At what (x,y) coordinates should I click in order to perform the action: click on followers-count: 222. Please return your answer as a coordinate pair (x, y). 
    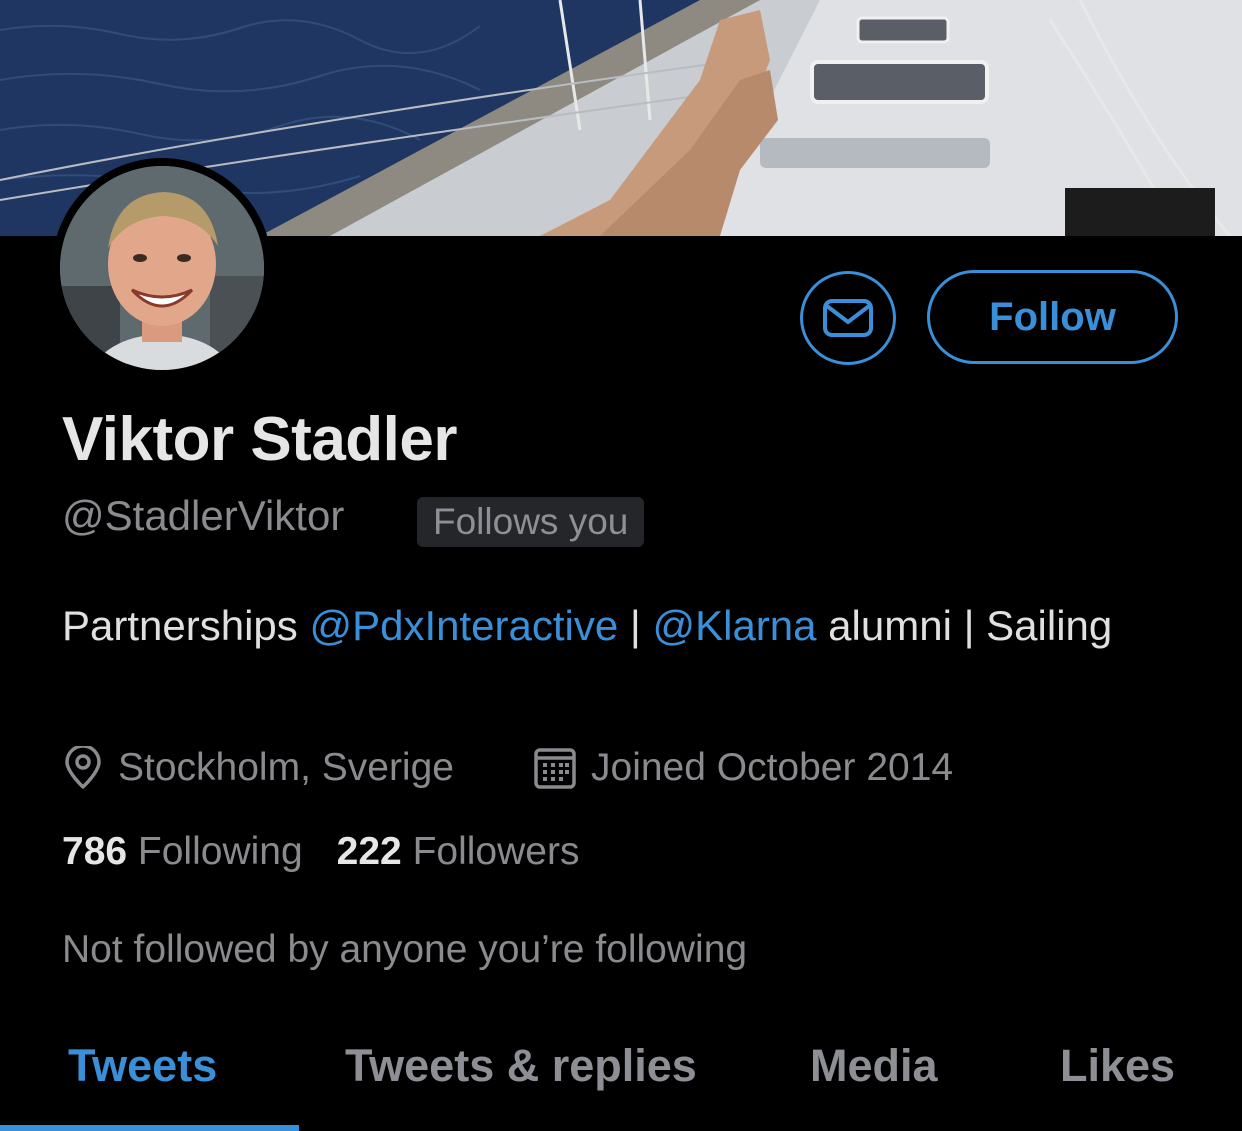
    Looking at the image, I should click on (369, 851).